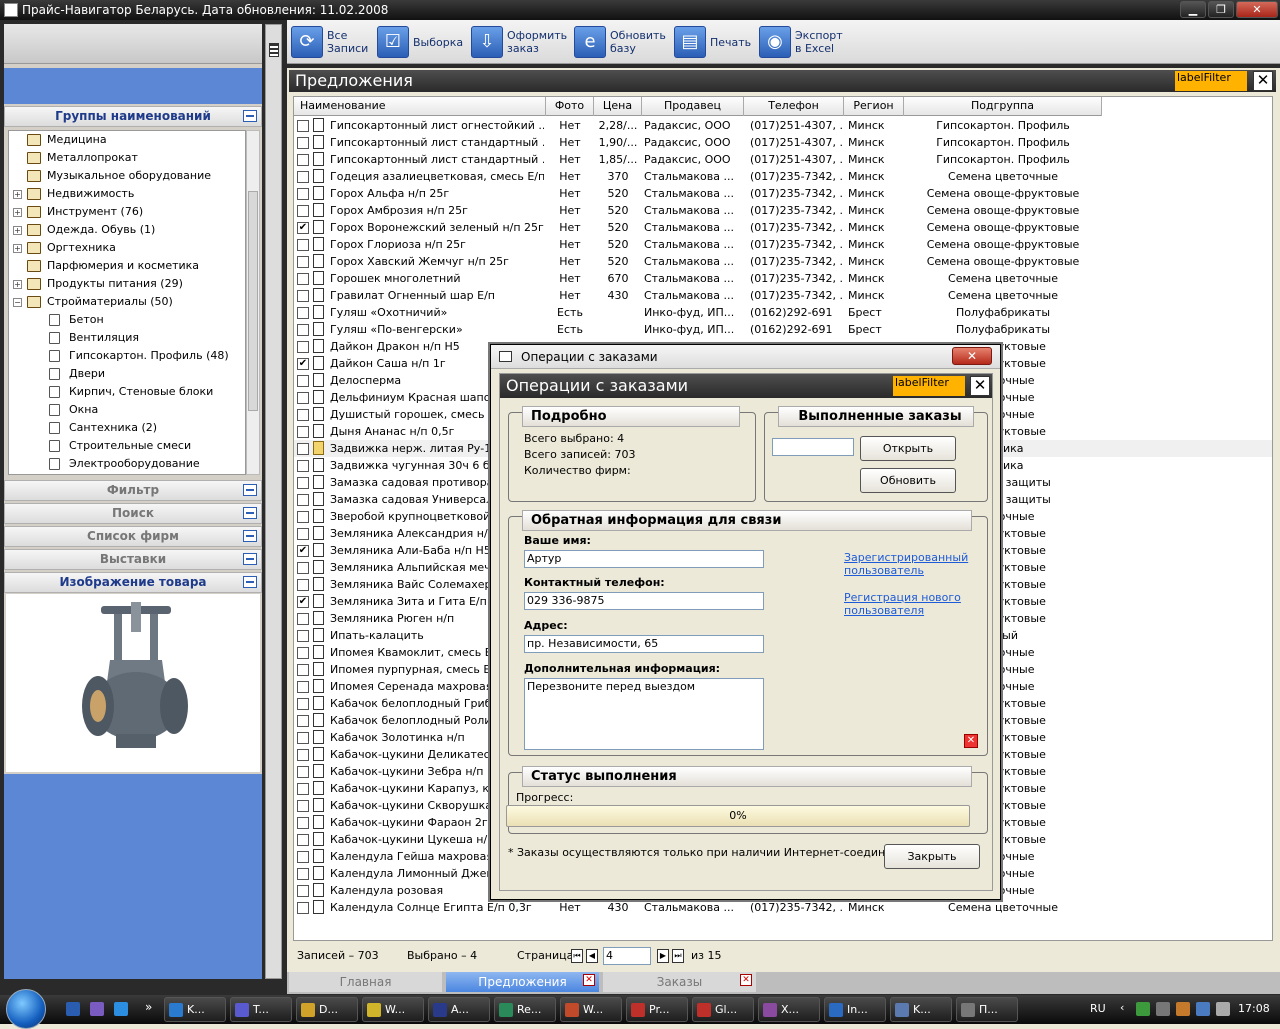  Describe the element at coordinates (97, 1009) in the screenshot. I see `switch-windows-icon` at that location.